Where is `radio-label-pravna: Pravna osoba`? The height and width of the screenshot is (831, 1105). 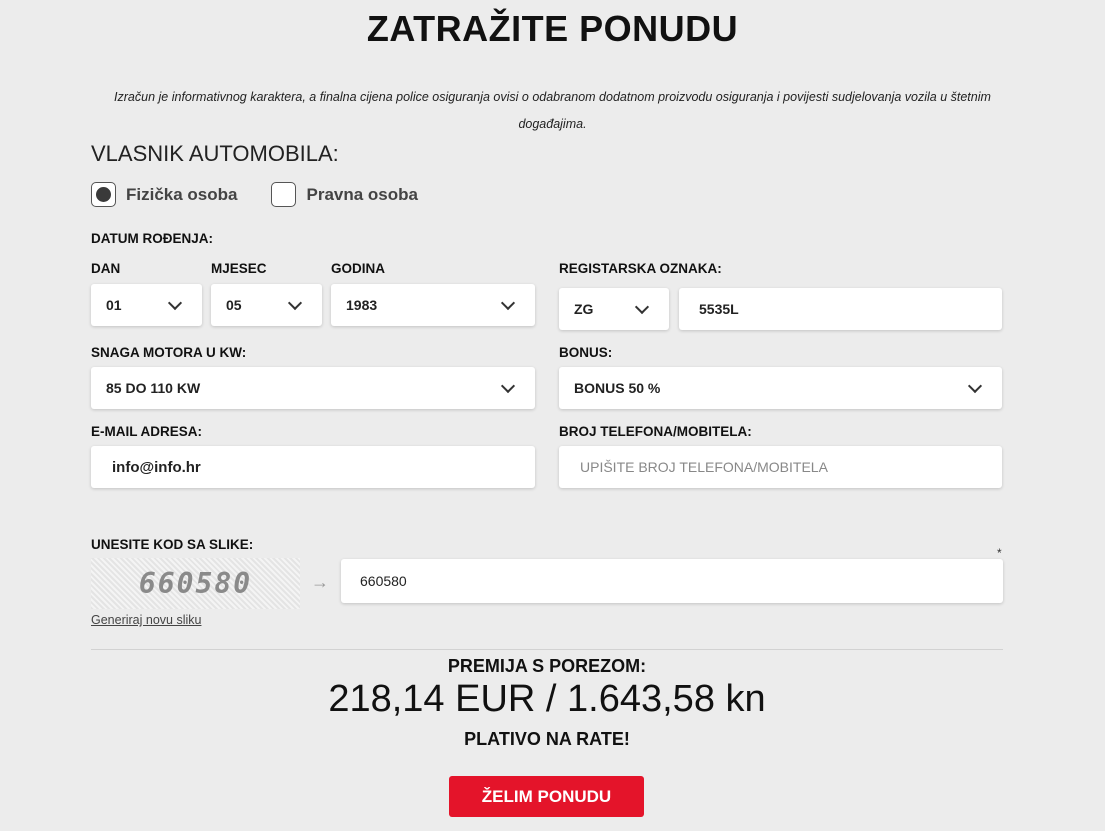 radio-label-pravna: Pravna osoba is located at coordinates (362, 194).